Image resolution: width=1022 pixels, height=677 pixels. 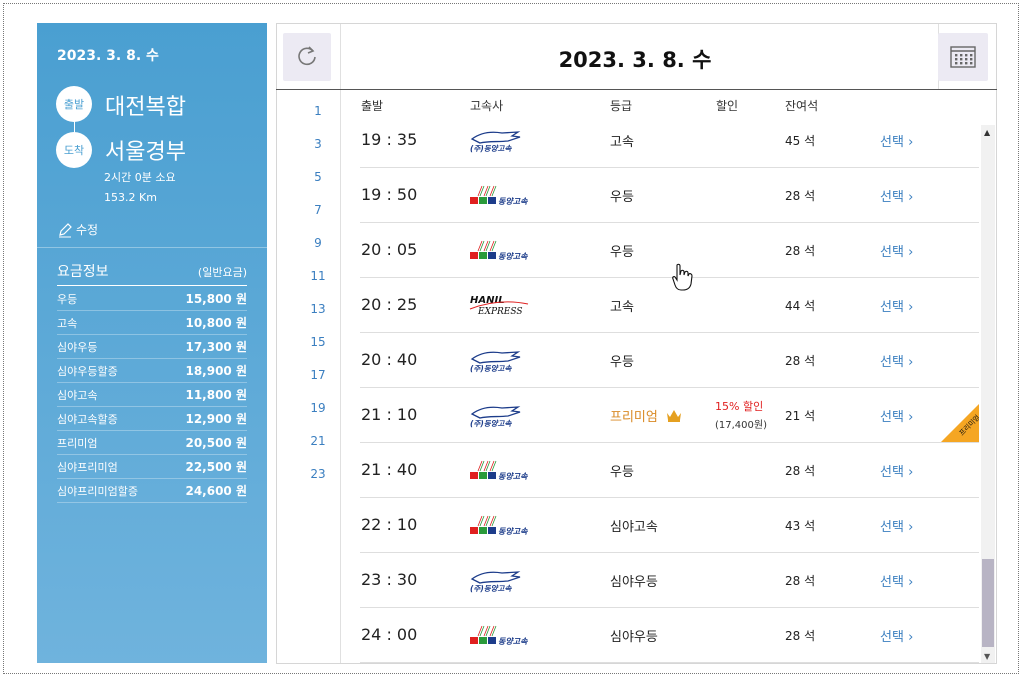 What do you see at coordinates (152, 467) in the screenshot?
I see `fare-row: 심야프리미엄 22,500 원` at bounding box center [152, 467].